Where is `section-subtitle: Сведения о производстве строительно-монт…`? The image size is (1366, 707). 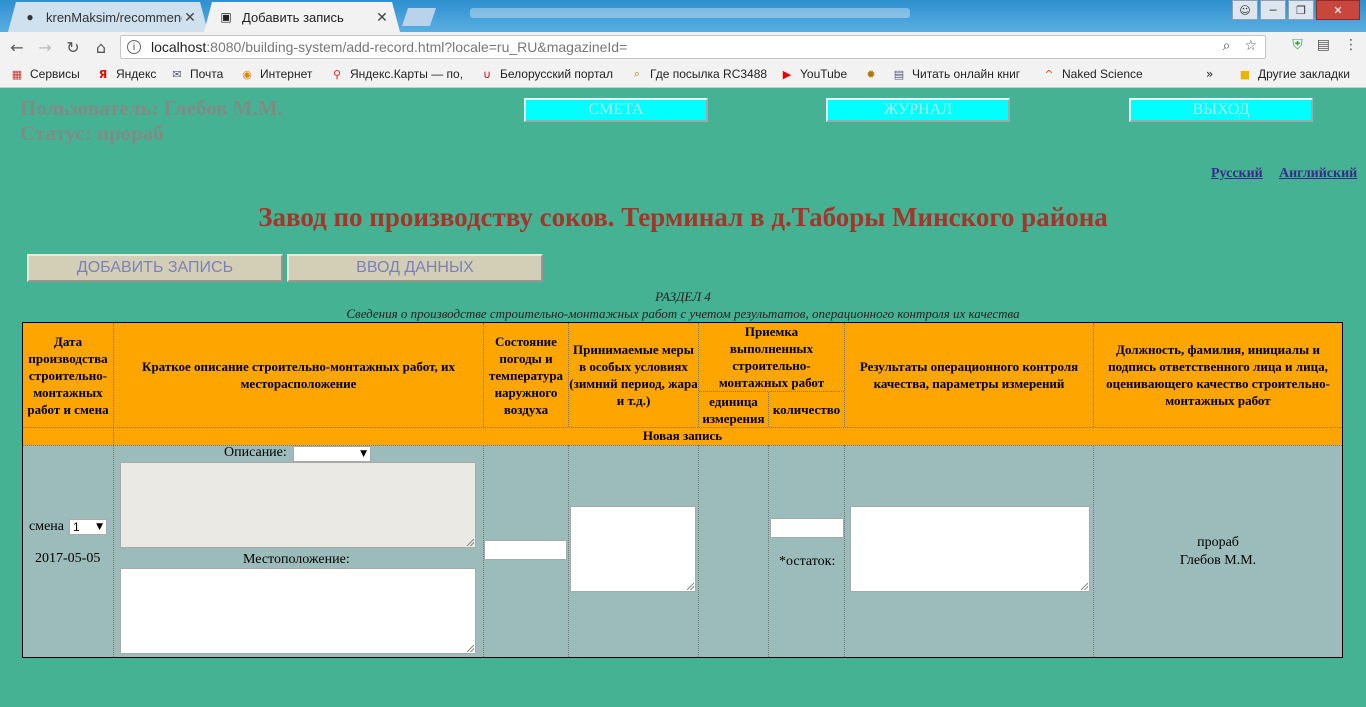
section-subtitle: Сведения о производстве строительно-монт… is located at coordinates (683, 313).